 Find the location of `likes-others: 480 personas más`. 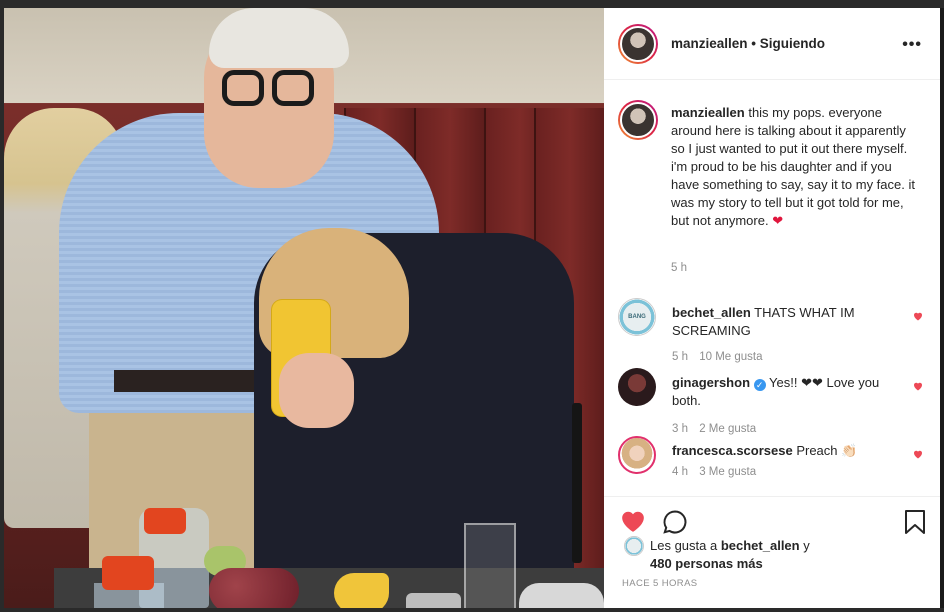

likes-others: 480 personas más is located at coordinates (706, 563).